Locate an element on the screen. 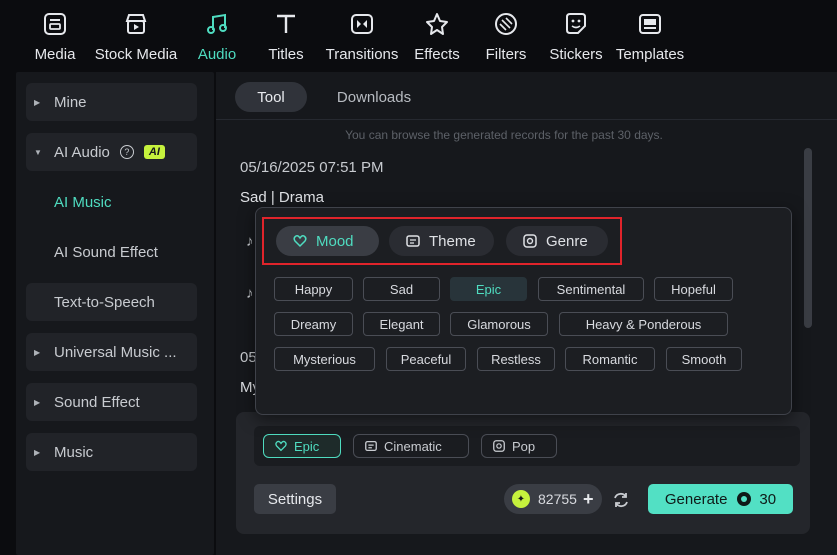 This screenshot has height=555, width=837. sidebar-item-label: Sound Effect is located at coordinates (97, 402).